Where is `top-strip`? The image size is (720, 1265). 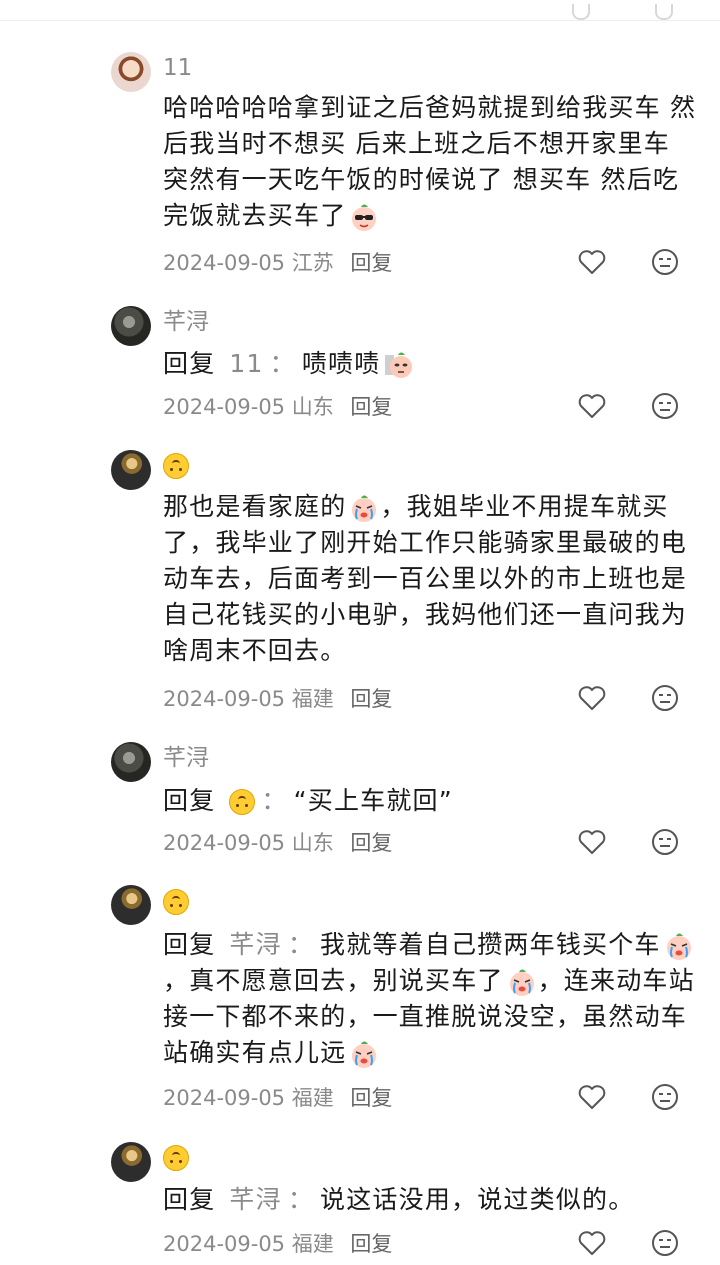 top-strip is located at coordinates (360, 10).